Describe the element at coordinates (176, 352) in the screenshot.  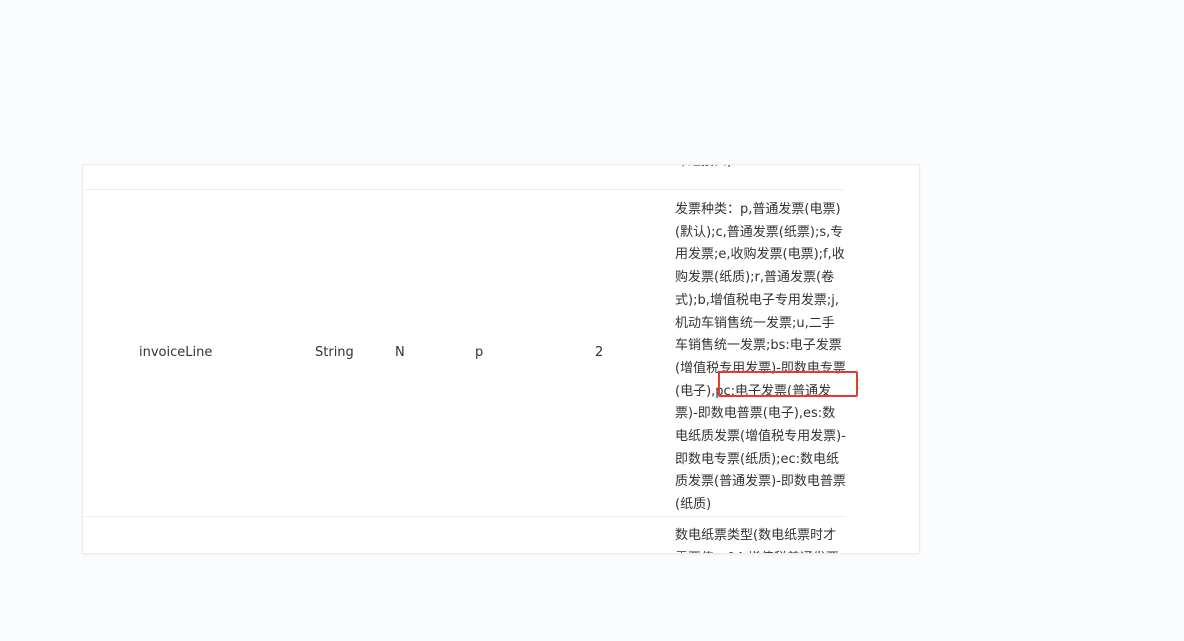
I see `param-name: invoiceLine` at that location.